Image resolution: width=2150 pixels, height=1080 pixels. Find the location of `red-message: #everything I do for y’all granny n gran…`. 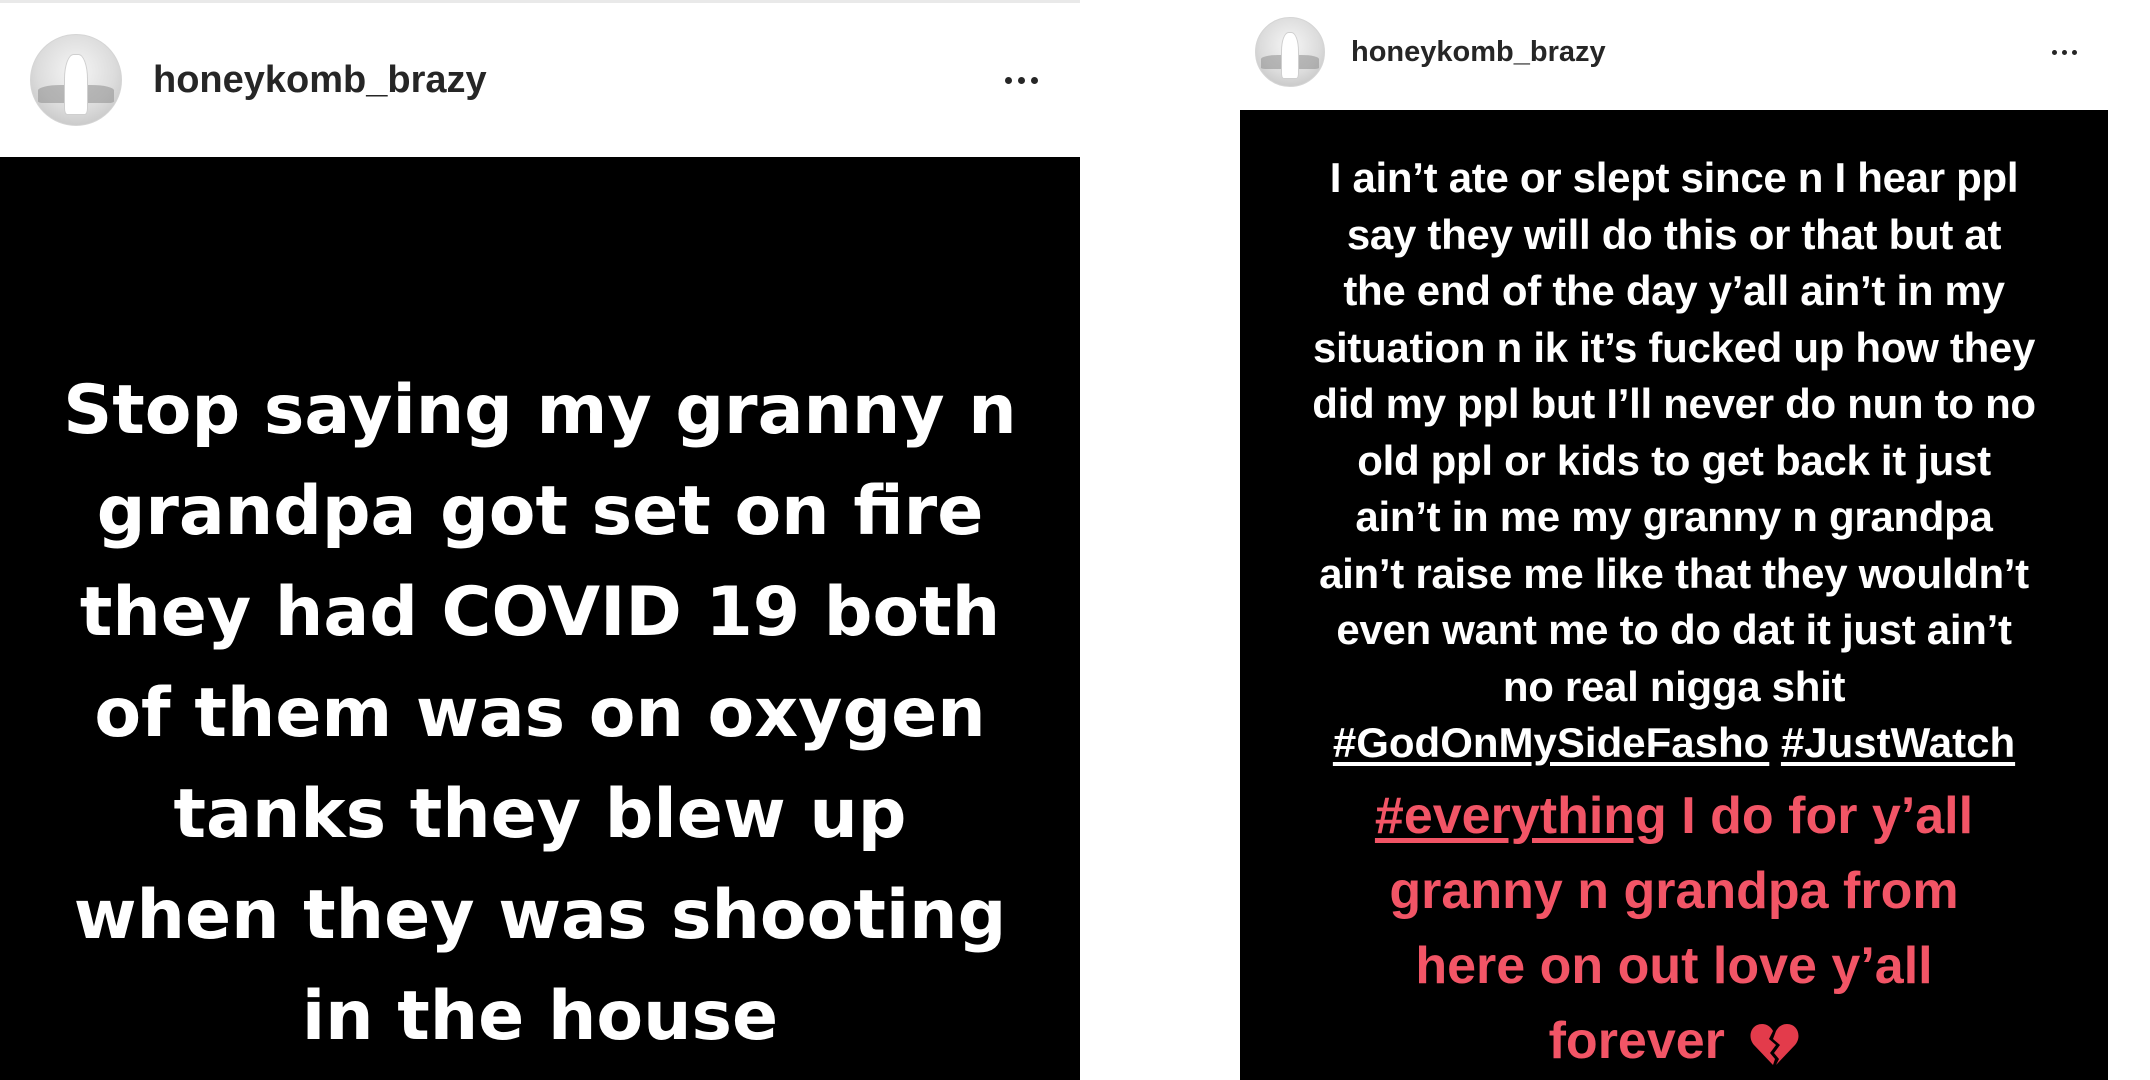

red-message: #everything I do for y’all granny n gran… is located at coordinates (1674, 929).